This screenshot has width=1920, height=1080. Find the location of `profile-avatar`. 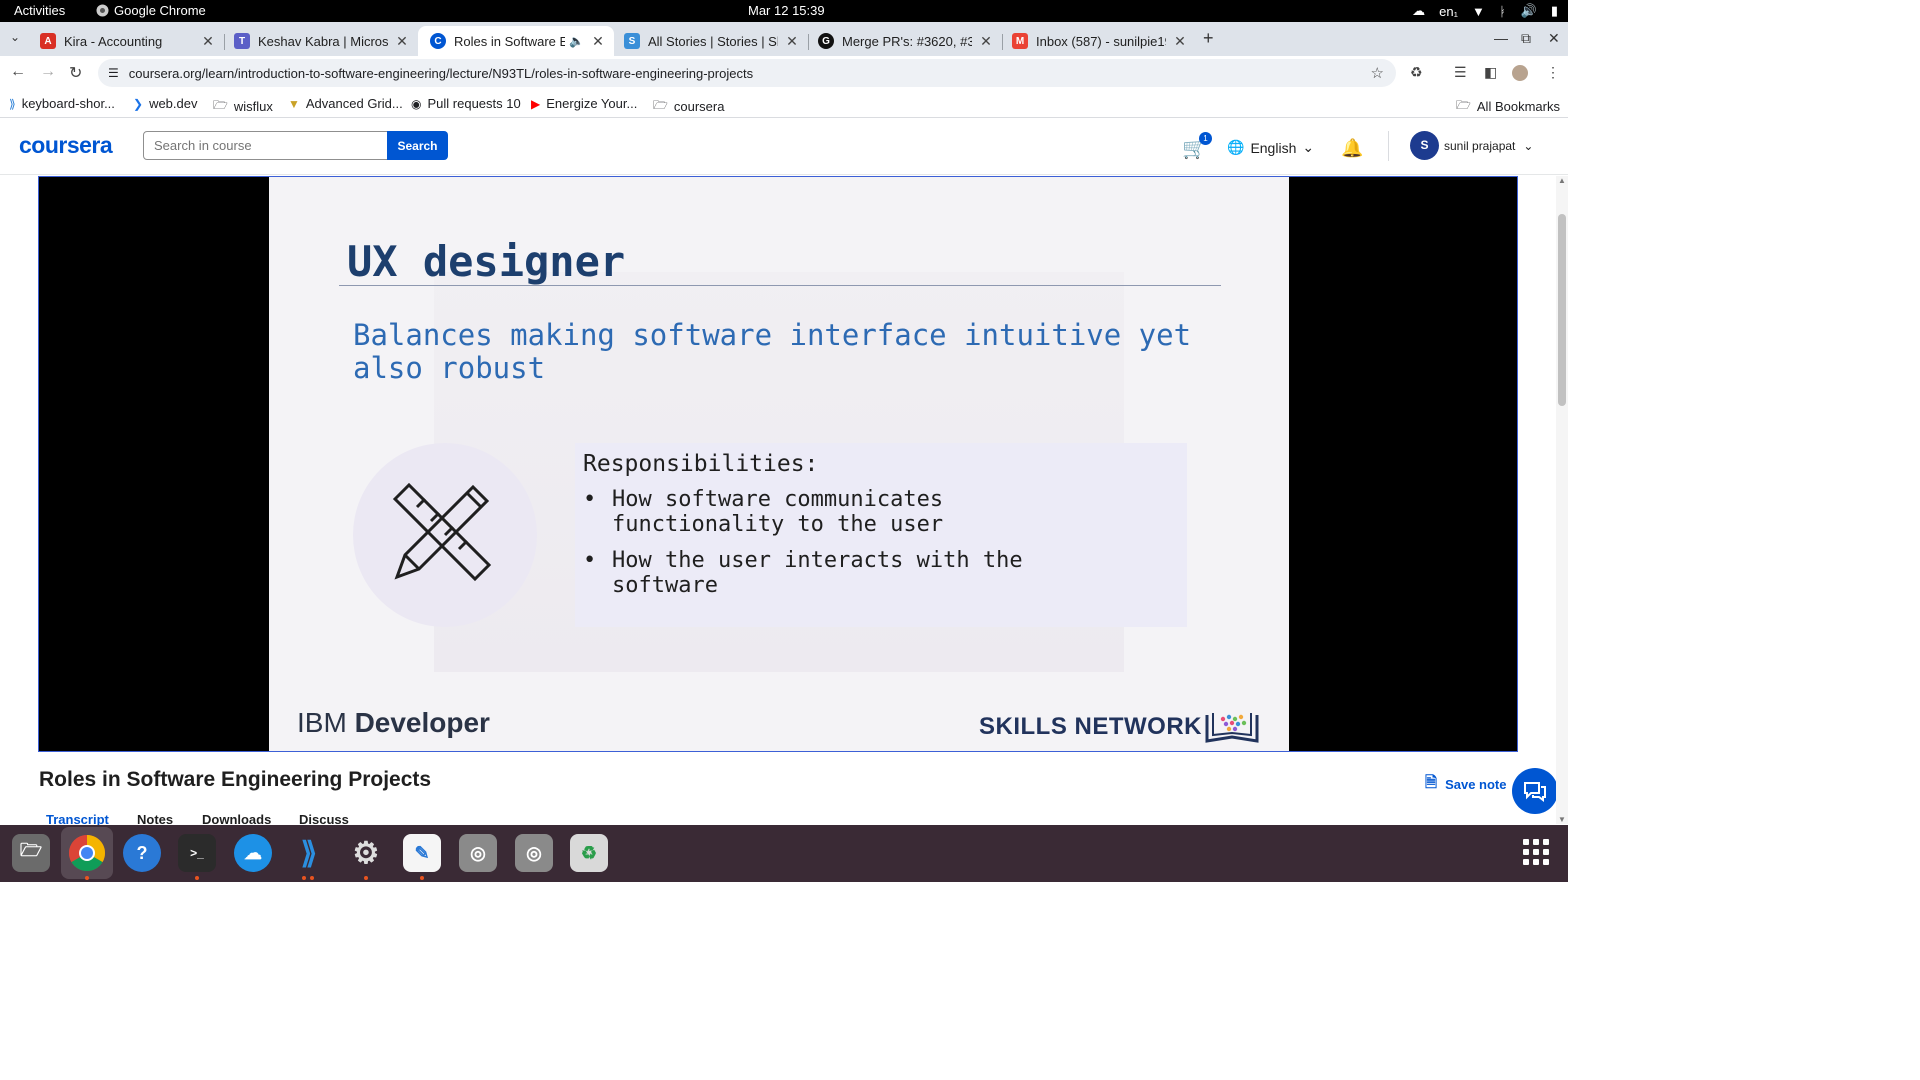

profile-avatar is located at coordinates (1520, 73).